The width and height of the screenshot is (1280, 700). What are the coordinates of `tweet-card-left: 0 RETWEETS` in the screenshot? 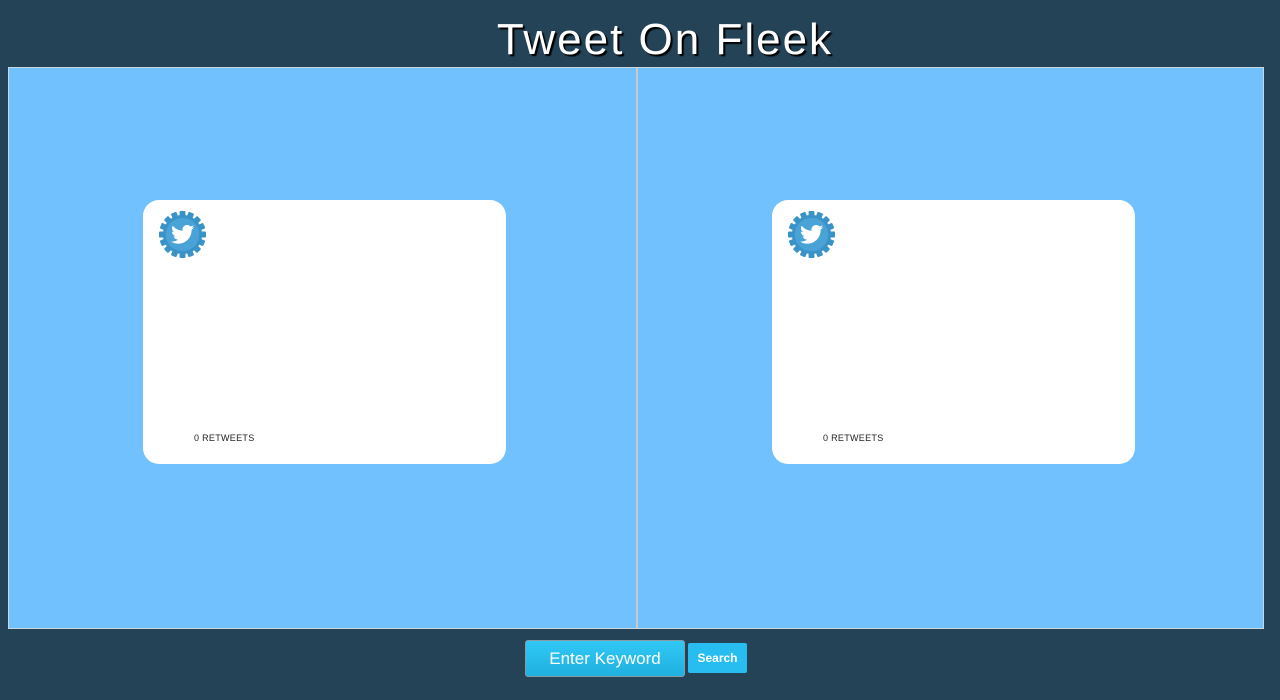 It's located at (324, 332).